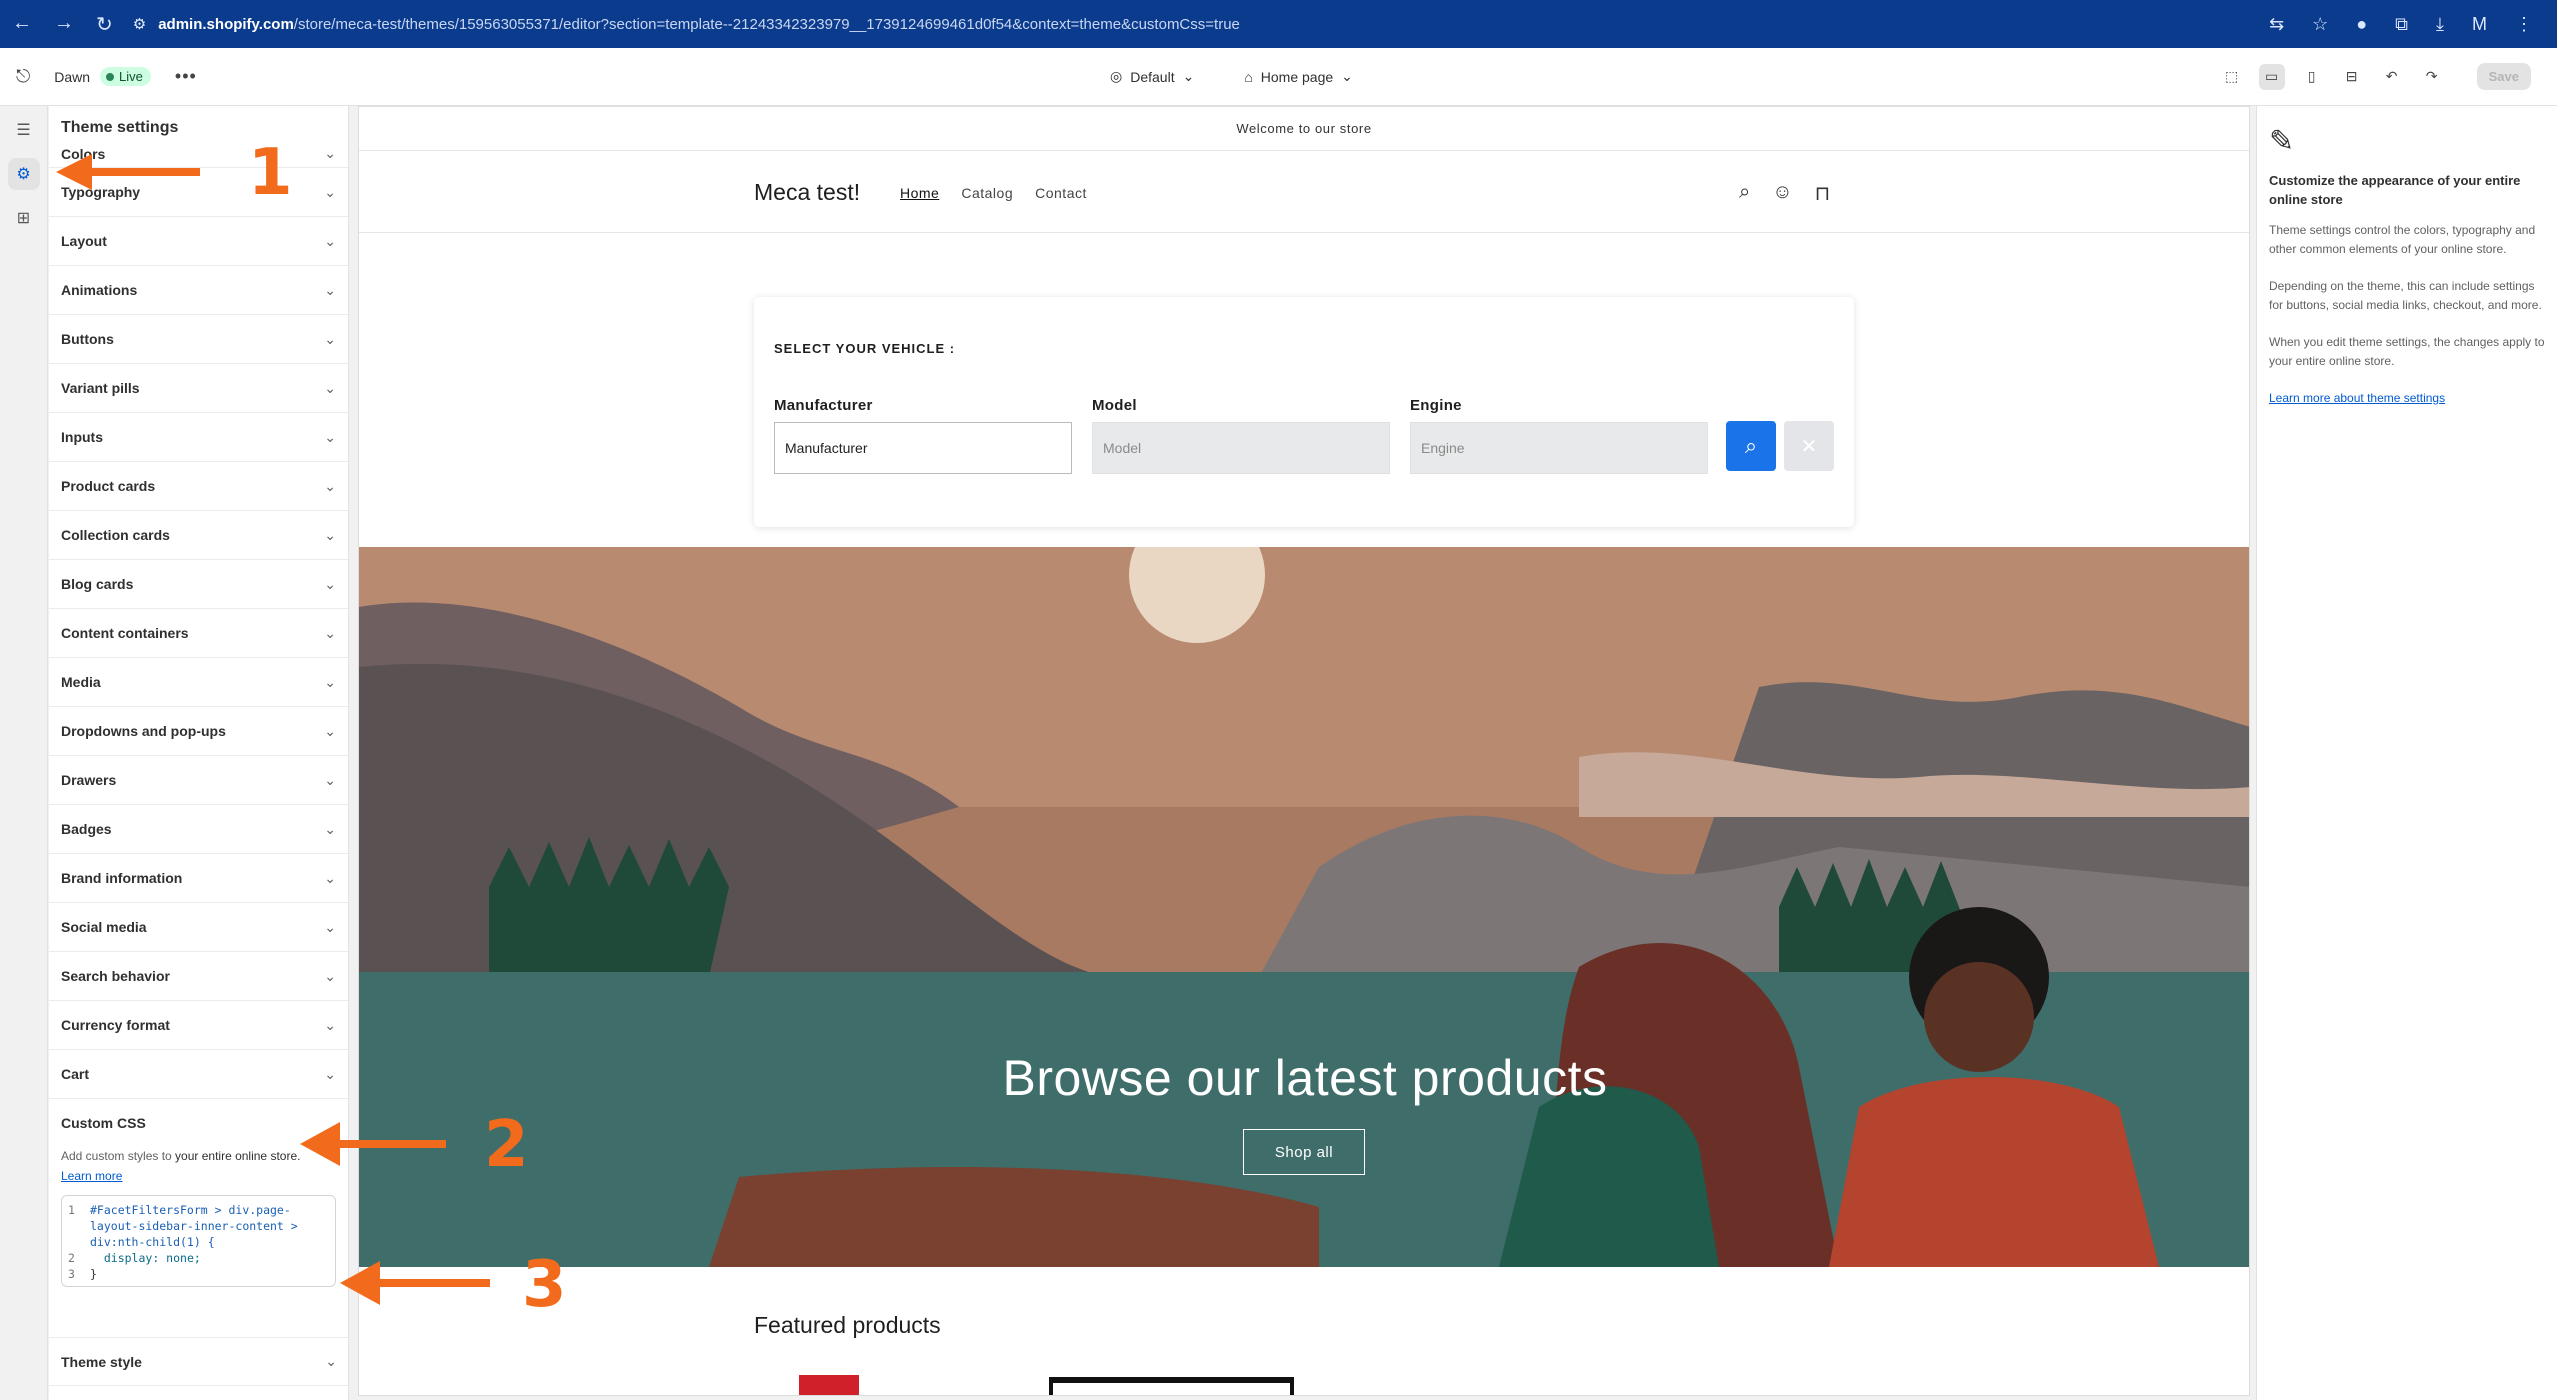 This screenshot has height=1400, width=2557. I want to click on annotation-arrows, so click(273, 729).